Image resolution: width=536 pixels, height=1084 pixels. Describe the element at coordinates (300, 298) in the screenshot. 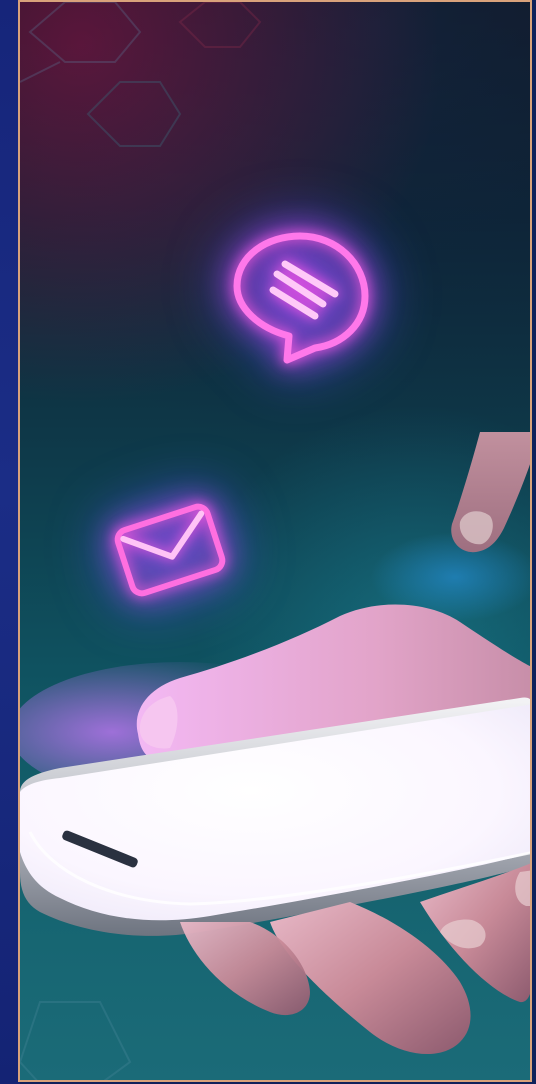

I see `chat-bubble-icon` at that location.